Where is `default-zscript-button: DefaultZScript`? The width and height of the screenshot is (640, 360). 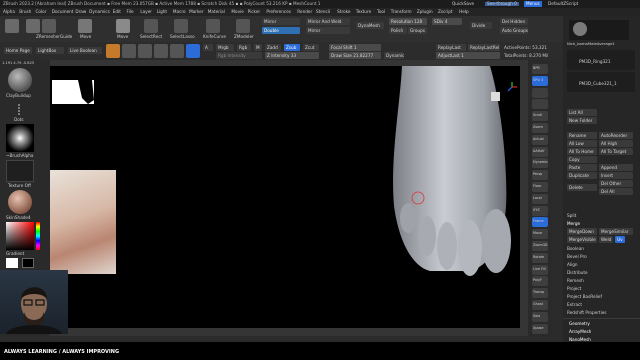
default-zscript-button: DefaultZScript is located at coordinates (563, 3).